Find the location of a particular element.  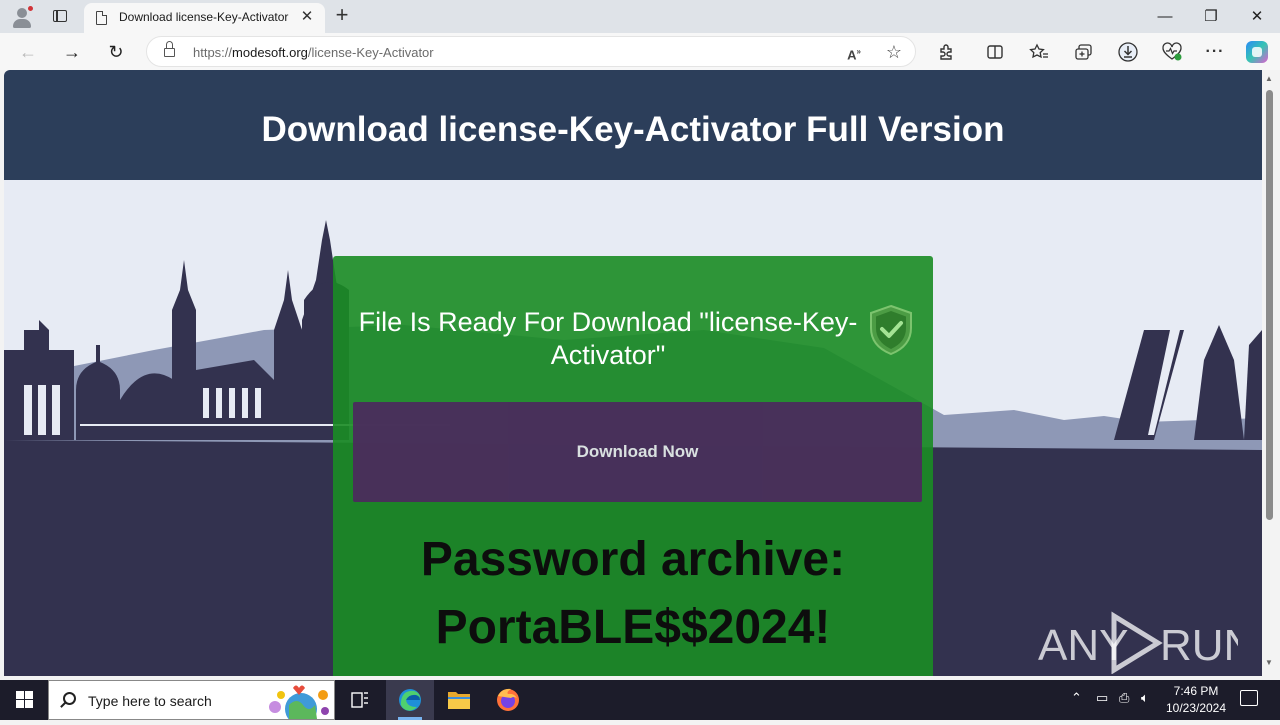

firefox-icon is located at coordinates (508, 700).